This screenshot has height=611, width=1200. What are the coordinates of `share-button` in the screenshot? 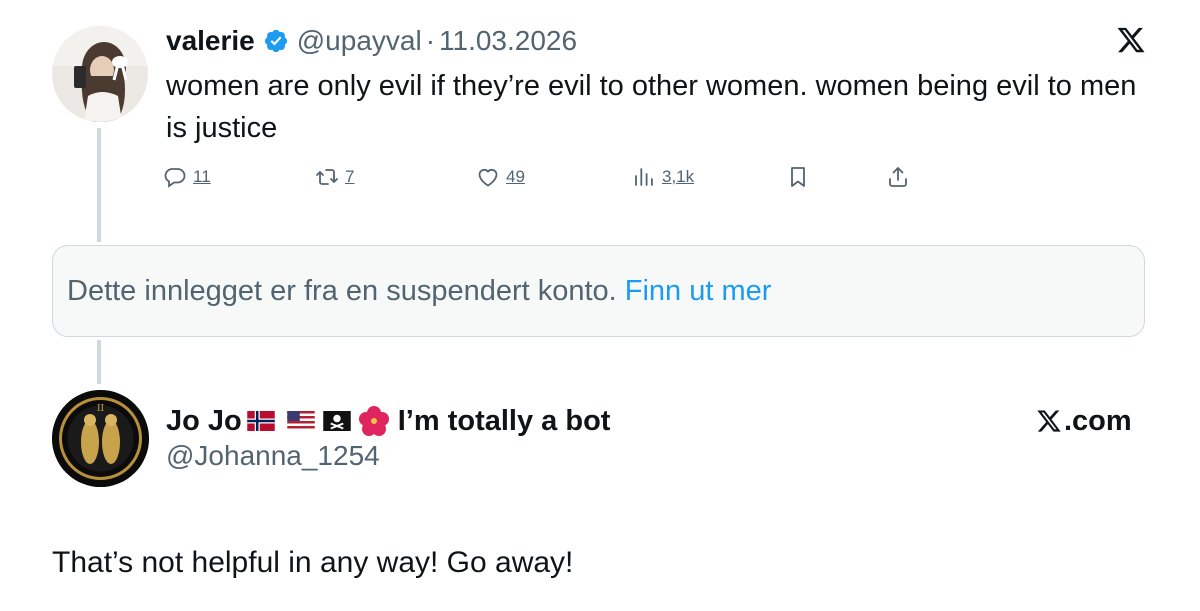 It's located at (898, 177).